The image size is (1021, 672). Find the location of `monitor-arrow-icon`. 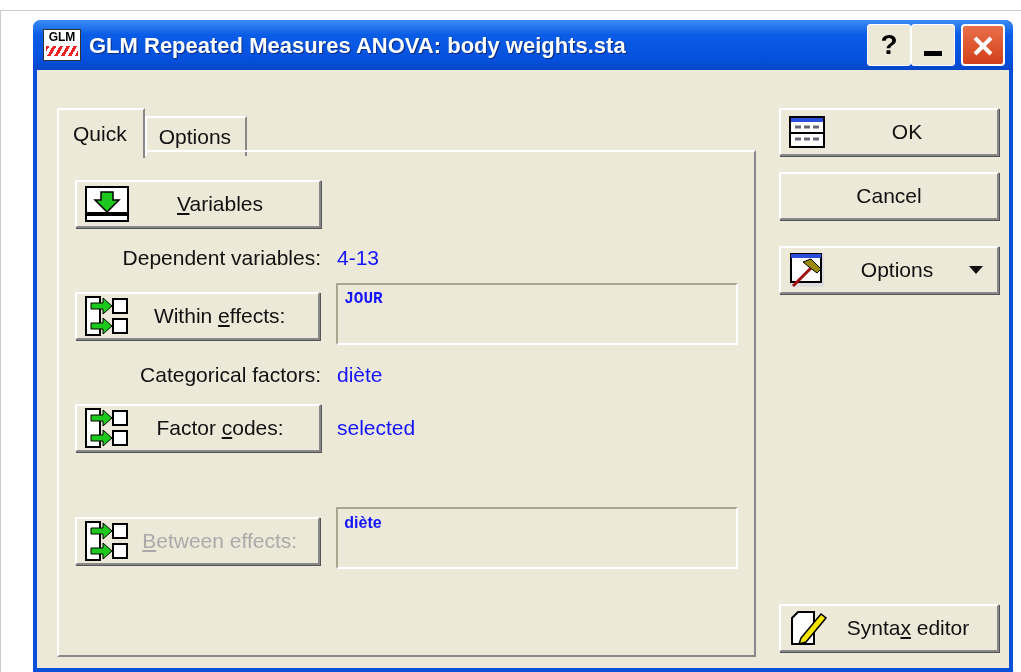

monitor-arrow-icon is located at coordinates (107, 204).